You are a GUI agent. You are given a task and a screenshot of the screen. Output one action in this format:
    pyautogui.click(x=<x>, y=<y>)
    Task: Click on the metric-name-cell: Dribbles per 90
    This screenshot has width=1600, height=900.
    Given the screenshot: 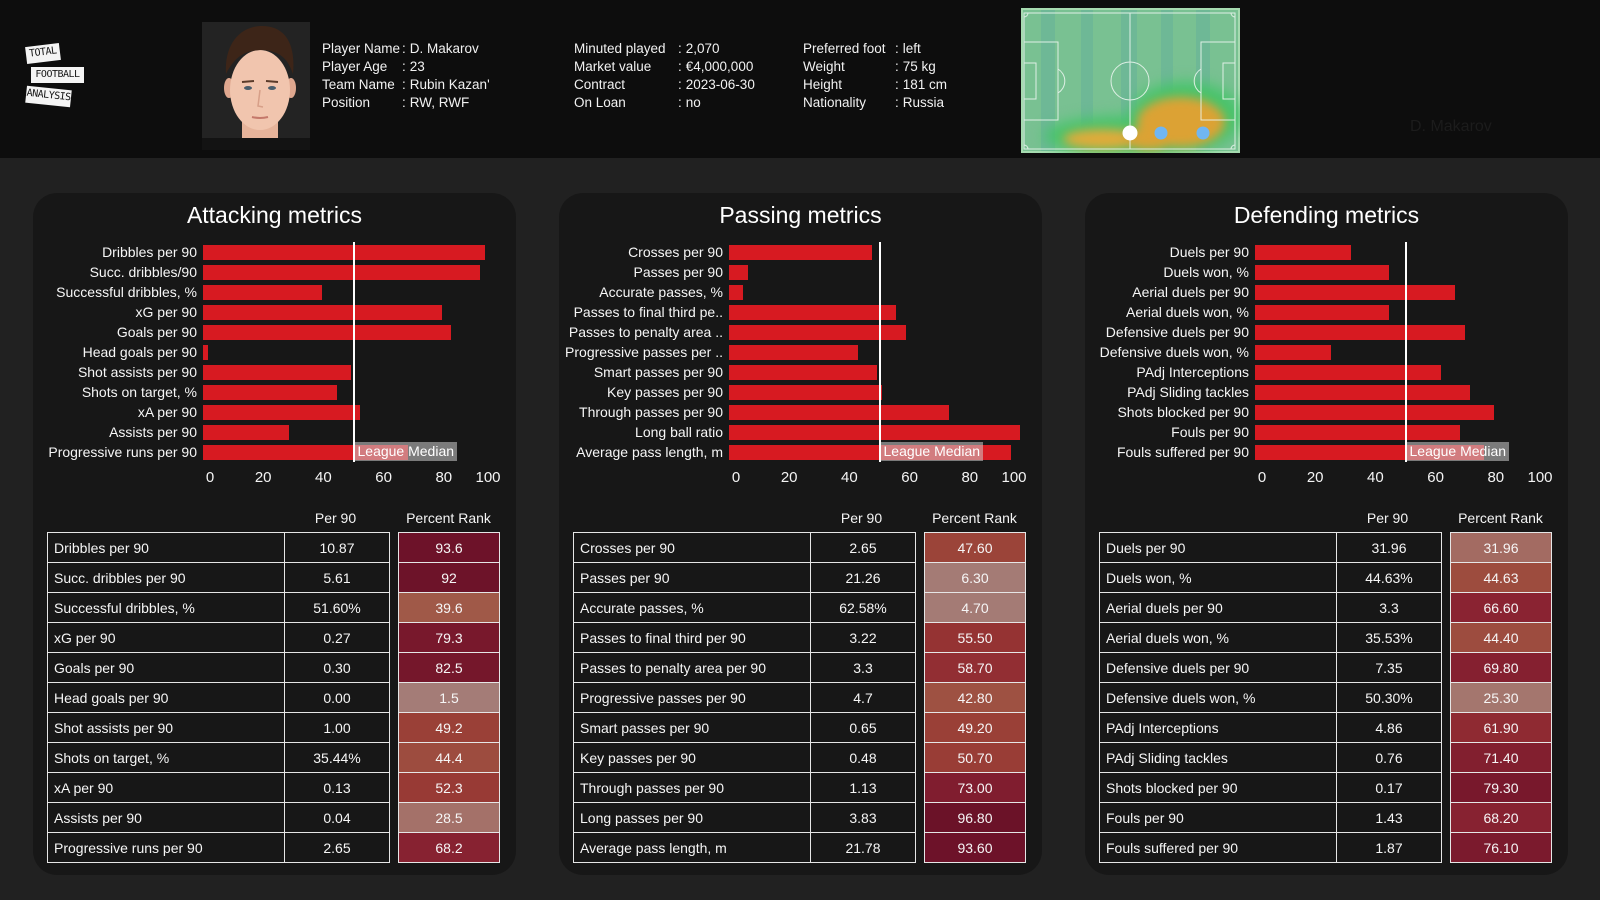 What is the action you would take?
    pyautogui.click(x=166, y=547)
    